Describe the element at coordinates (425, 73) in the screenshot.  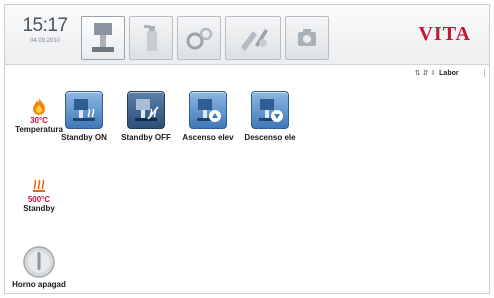
I see `status-indicators: ⇅ ⇵ ⇩` at that location.